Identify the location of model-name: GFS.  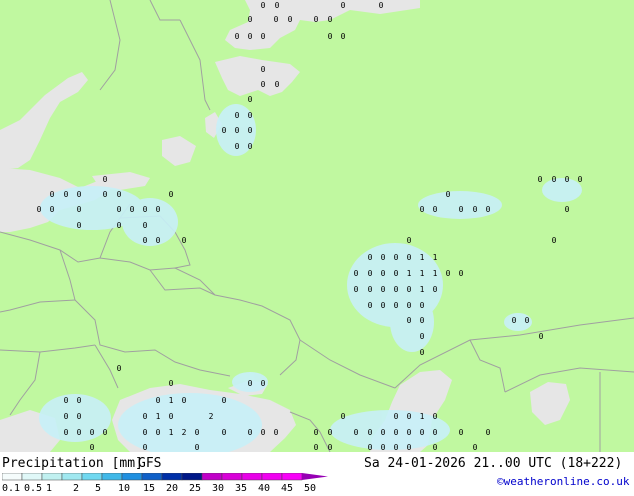
(150, 463).